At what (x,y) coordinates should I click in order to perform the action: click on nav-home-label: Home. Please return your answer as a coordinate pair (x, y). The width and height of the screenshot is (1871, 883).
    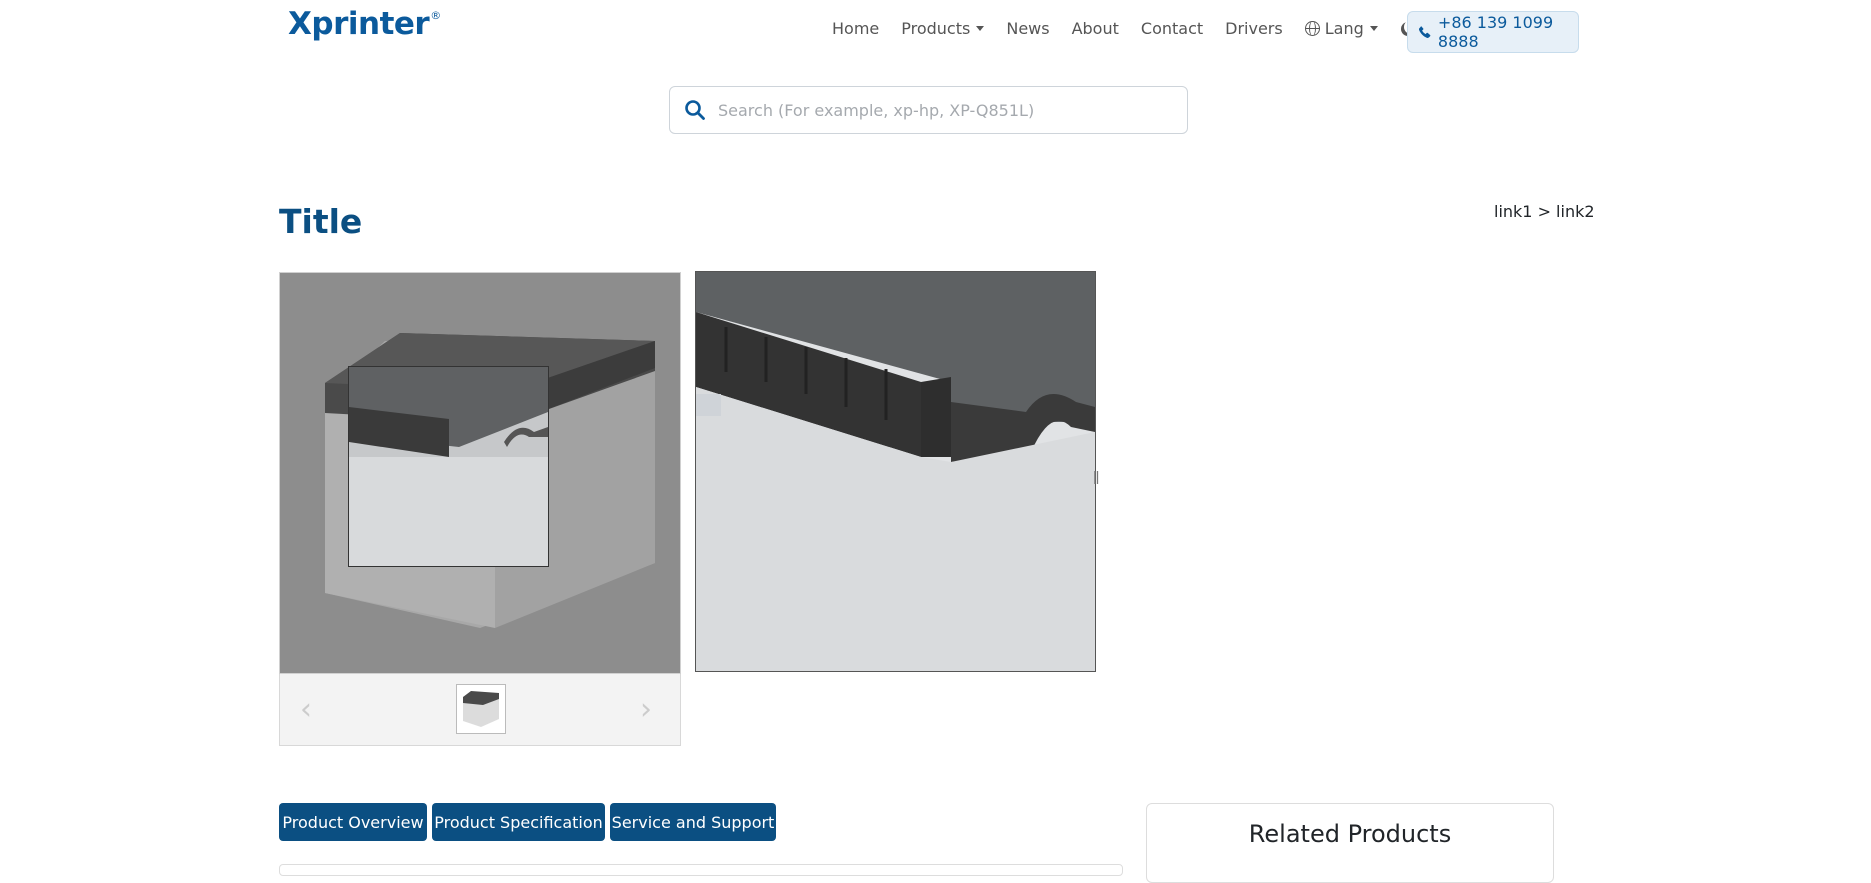
    Looking at the image, I should click on (856, 28).